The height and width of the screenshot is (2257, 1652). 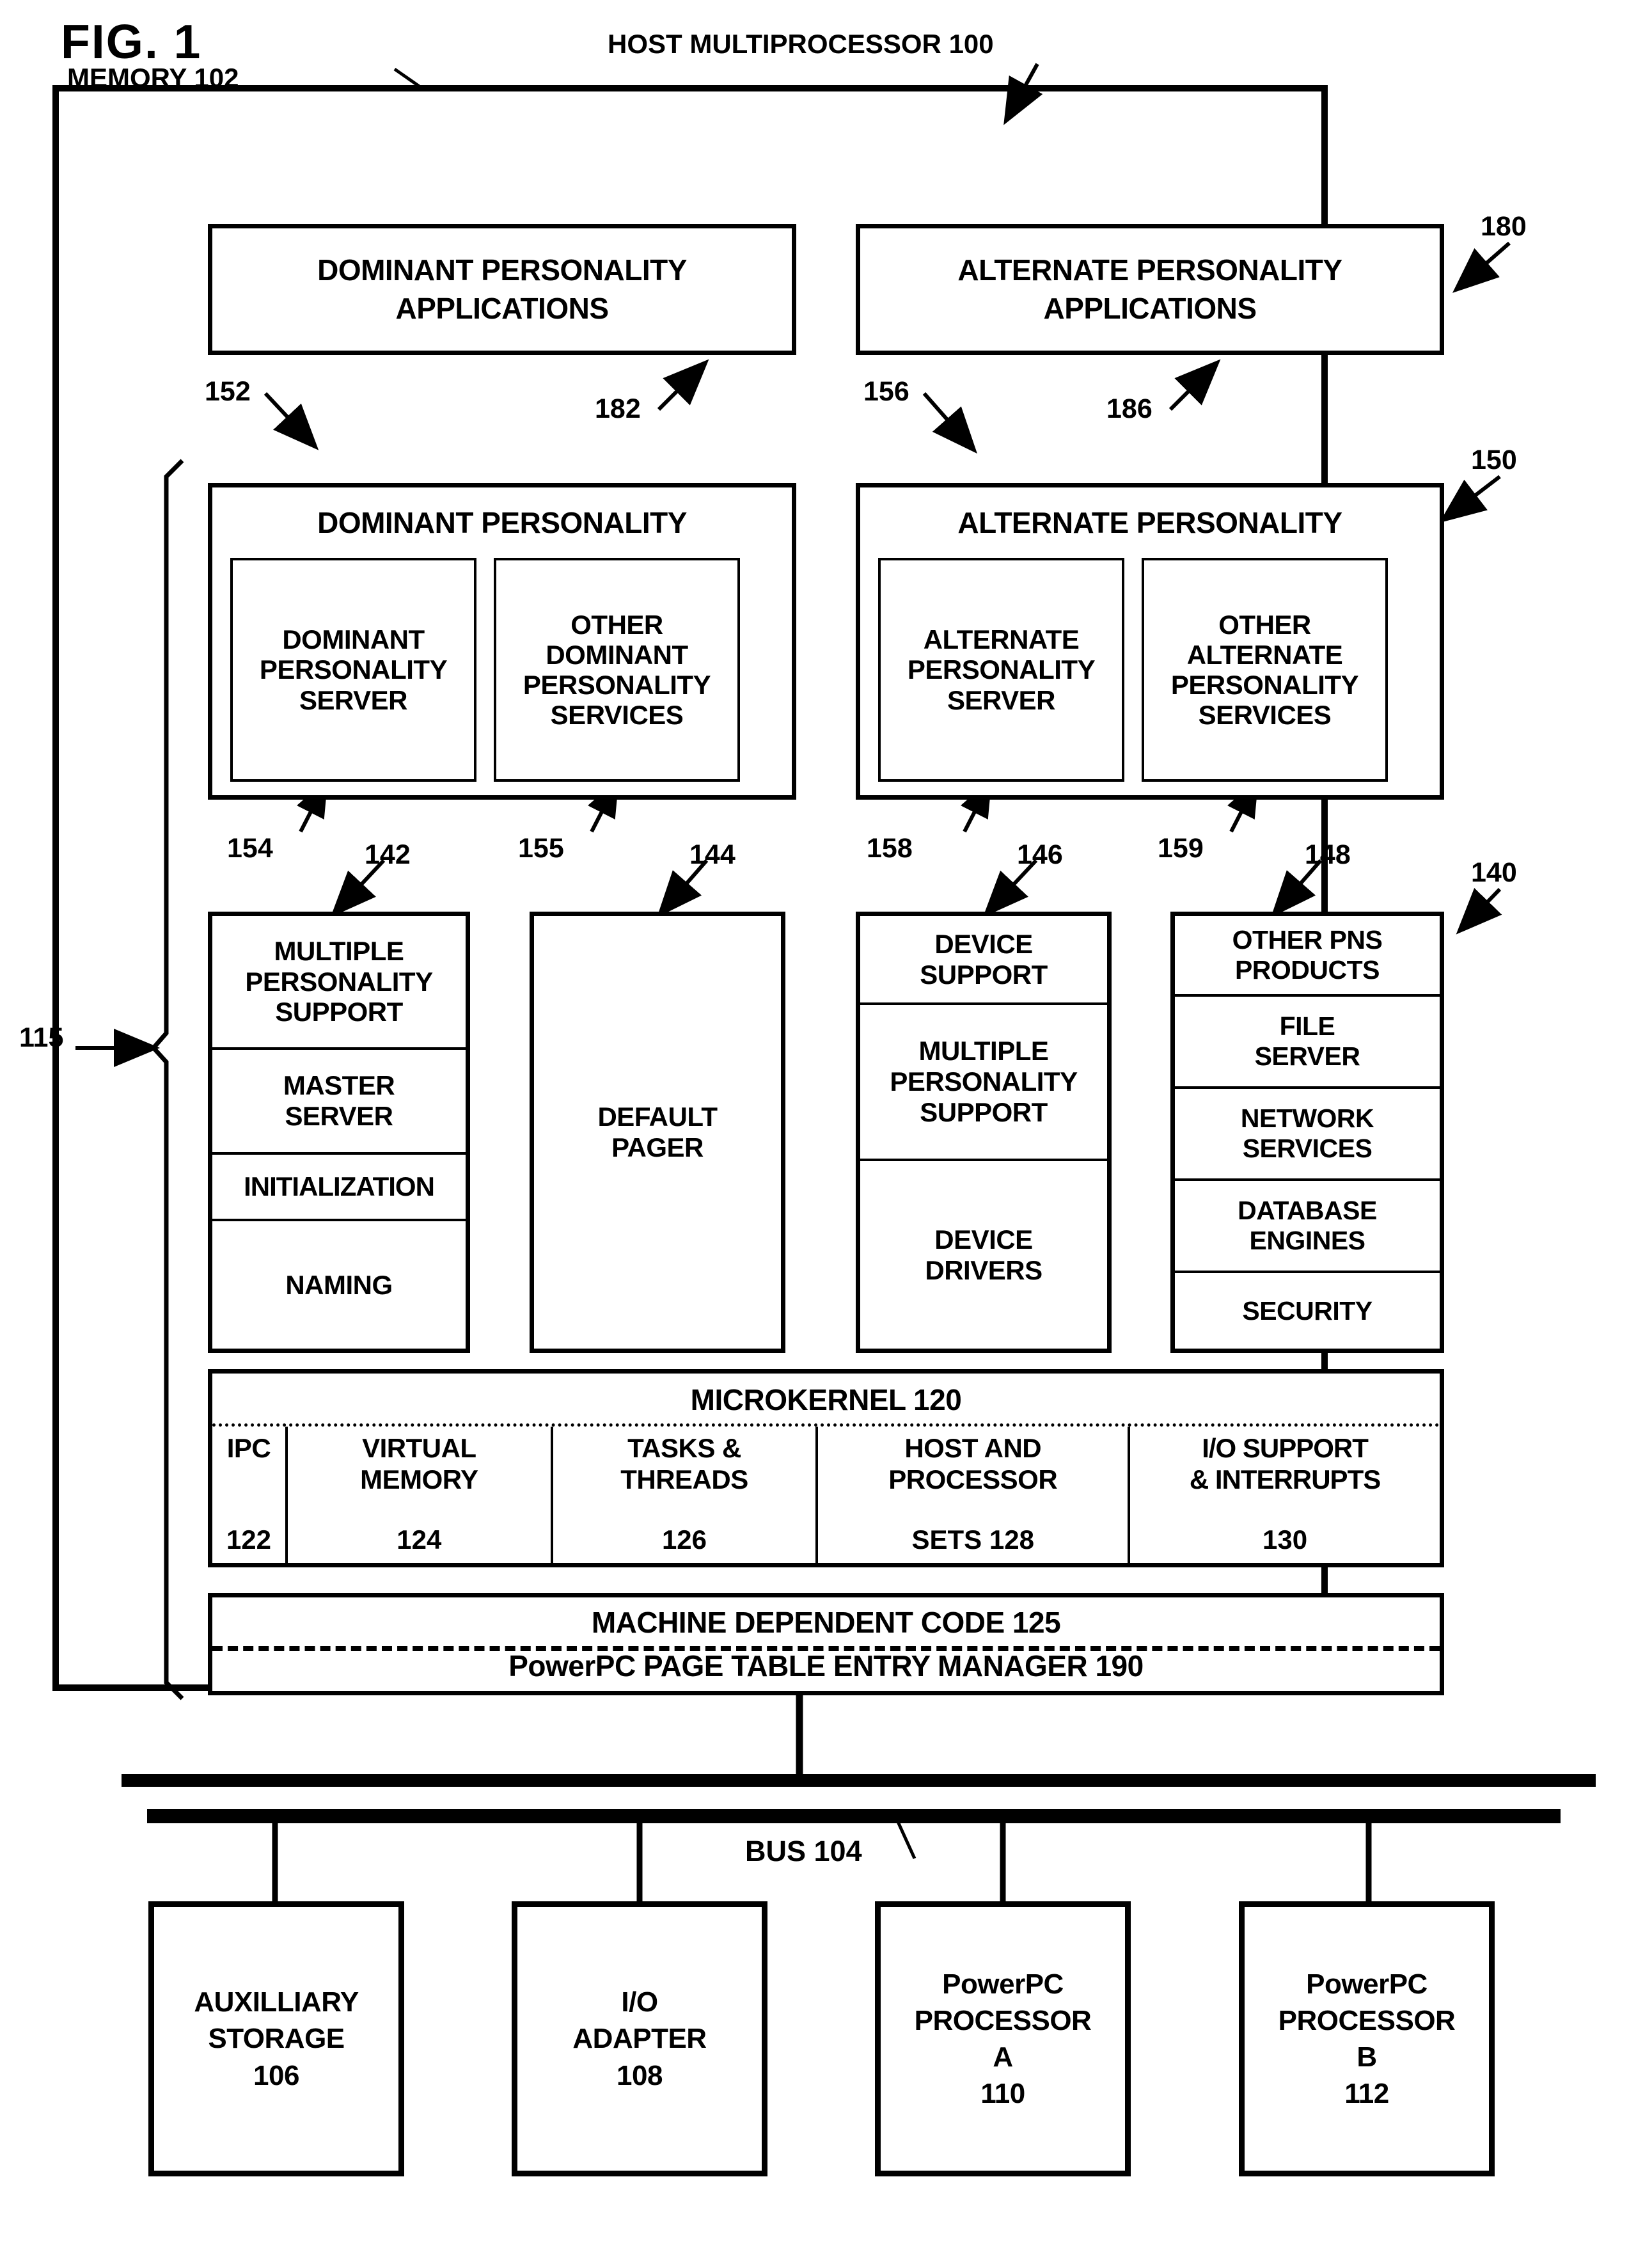 I want to click on text-line: NAMING, so click(x=339, y=1284).